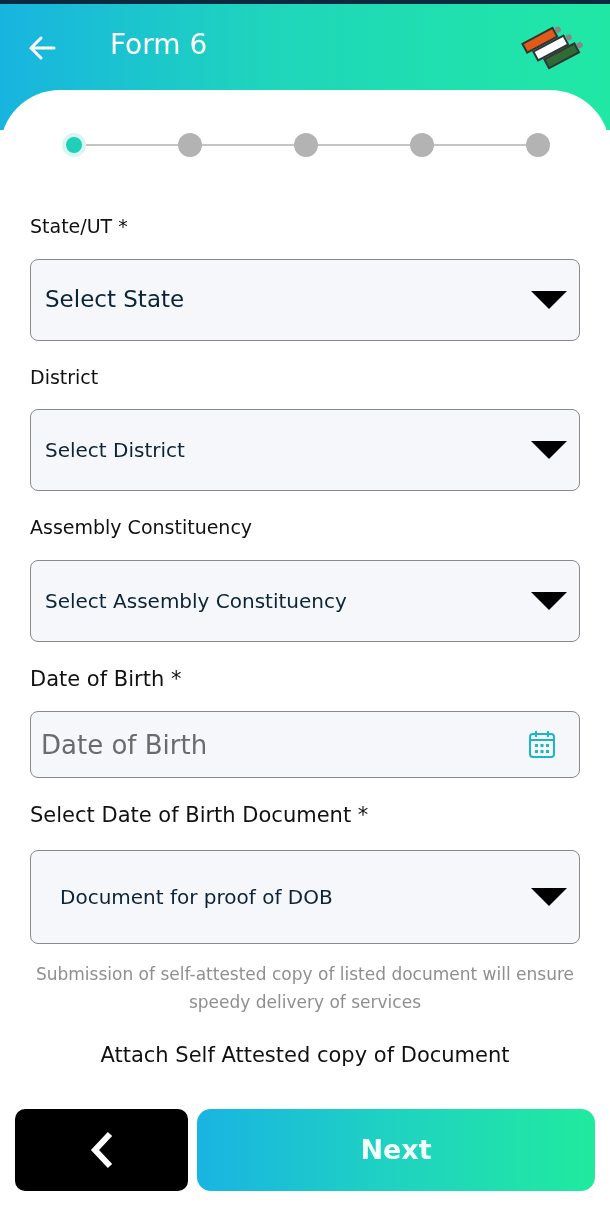 The width and height of the screenshot is (610, 1229). Describe the element at coordinates (305, 600) in the screenshot. I see `dropdown-field: Select Assembly Constituency` at that location.